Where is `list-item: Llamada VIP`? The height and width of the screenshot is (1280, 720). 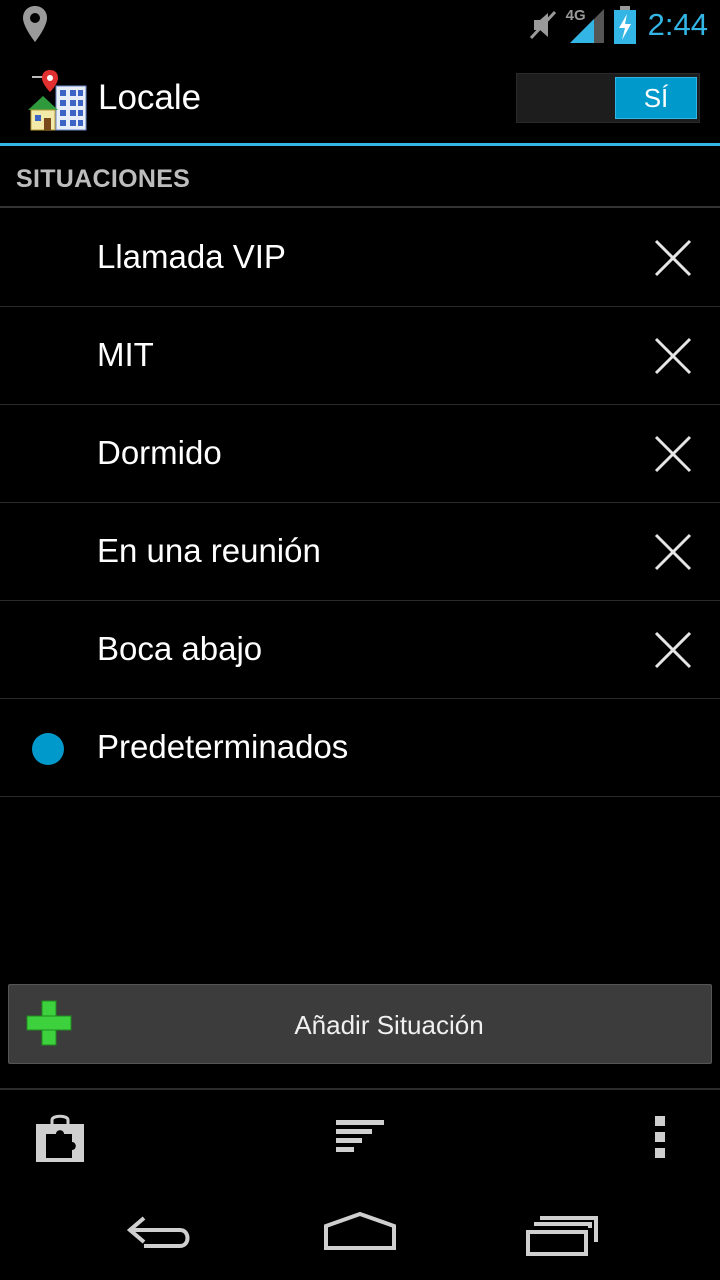
list-item: Llamada VIP is located at coordinates (360, 258).